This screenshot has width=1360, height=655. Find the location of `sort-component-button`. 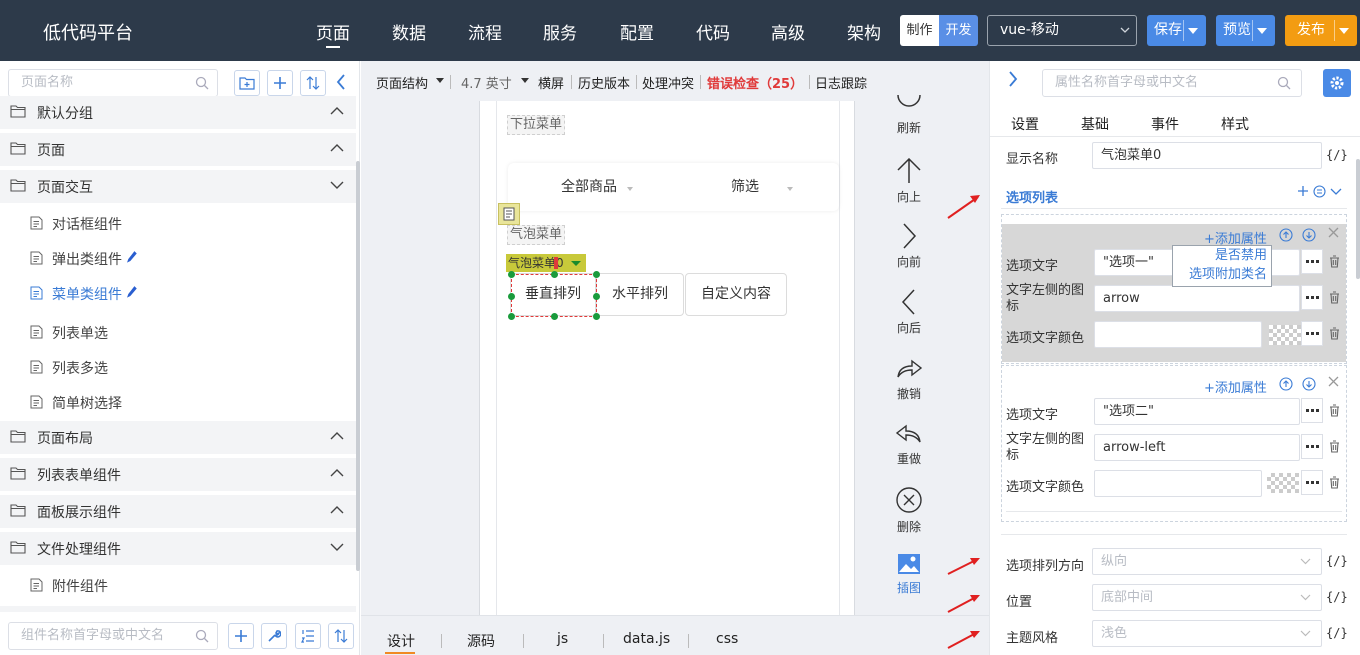

sort-component-button is located at coordinates (341, 636).